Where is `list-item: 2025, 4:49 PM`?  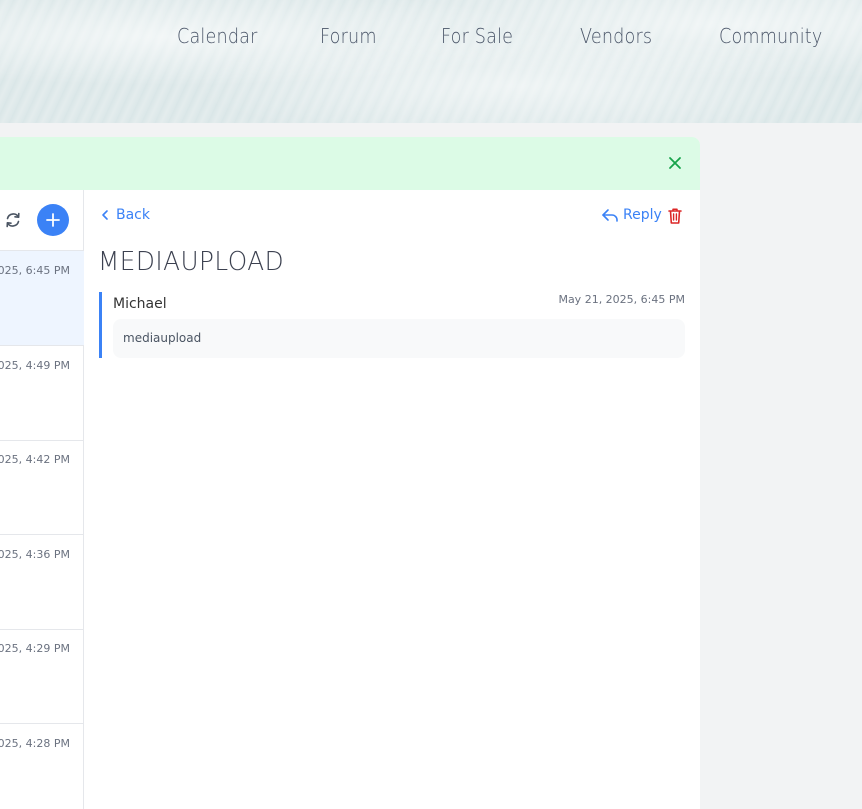 list-item: 2025, 4:49 PM is located at coordinates (42, 393).